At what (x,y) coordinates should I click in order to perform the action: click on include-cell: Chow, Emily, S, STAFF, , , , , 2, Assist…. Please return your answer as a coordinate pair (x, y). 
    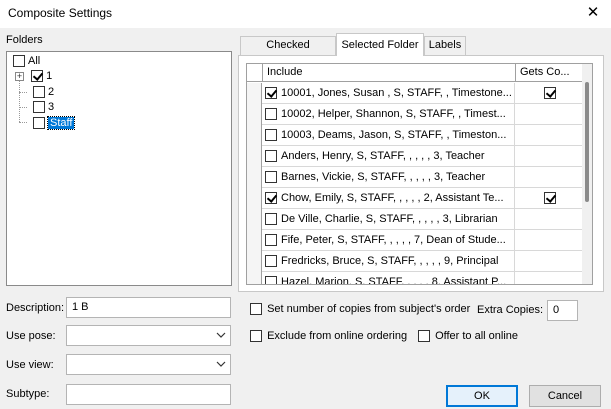
    Looking at the image, I should click on (389, 198).